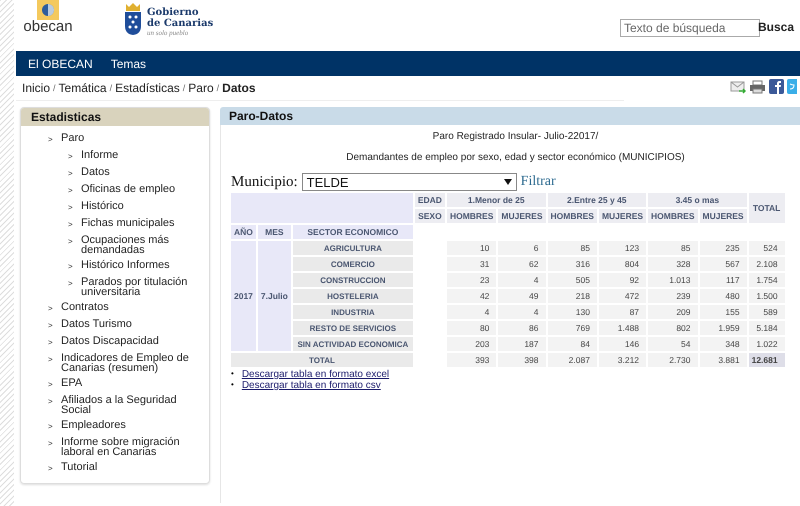 Image resolution: width=800 pixels, height=506 pixels. Describe the element at coordinates (99, 156) in the screenshot. I see `sidebar-link: Informe` at that location.